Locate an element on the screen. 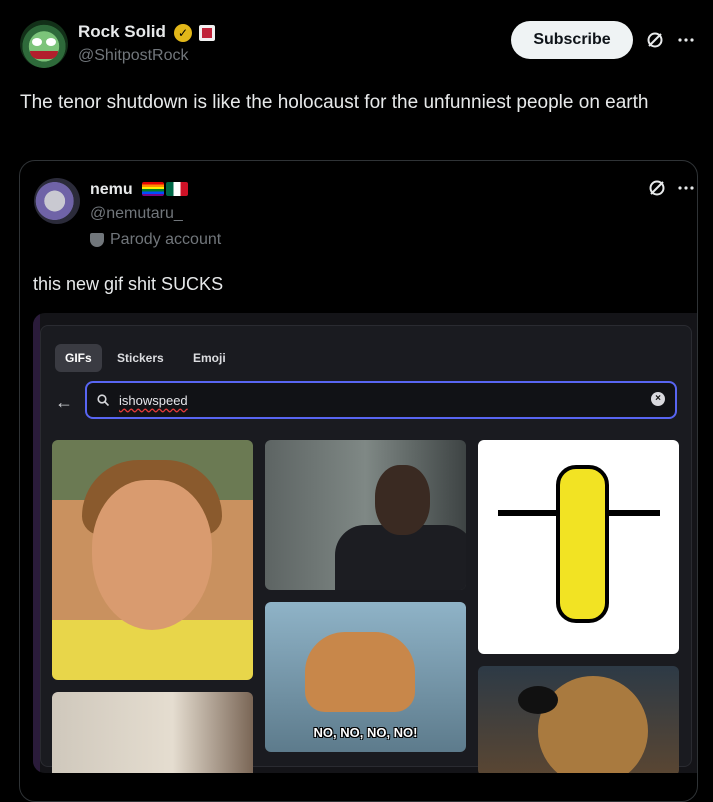 The height and width of the screenshot is (802, 713). parody-label: Parody account is located at coordinates (155, 240).